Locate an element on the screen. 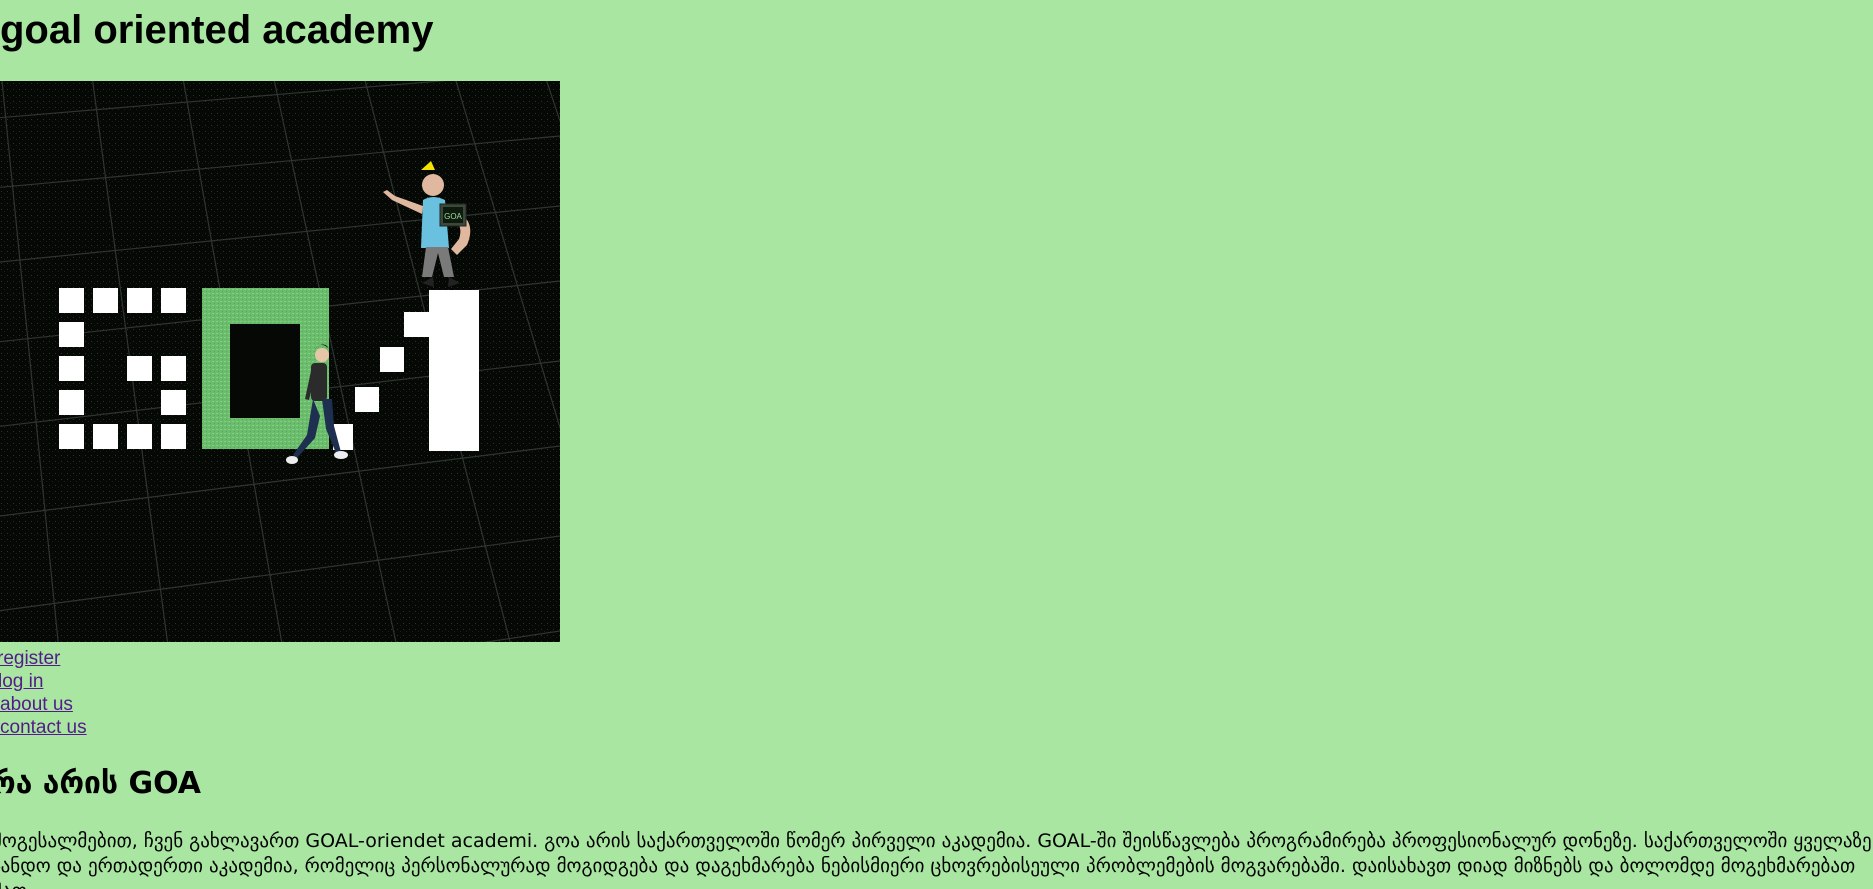 The width and height of the screenshot is (1873, 889). main-nav: register log in about us contact us is located at coordinates (43, 693).